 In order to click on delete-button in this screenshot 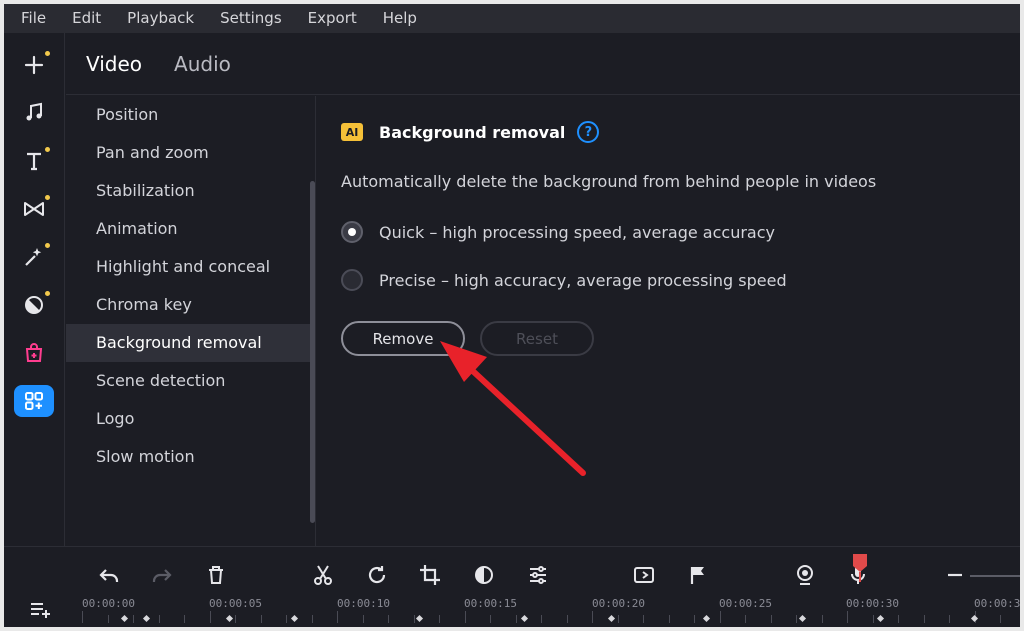, I will do `click(216, 575)`.